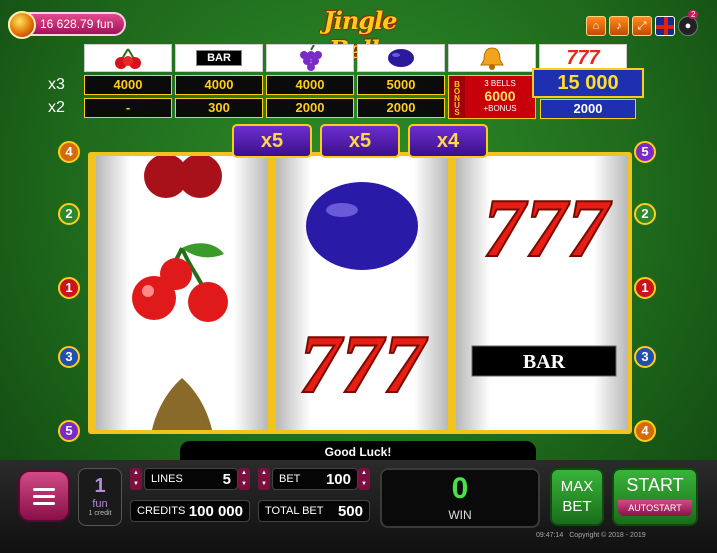 The image size is (717, 553). I want to click on paytable-col-plum: 5000 2000, so click(401, 81).